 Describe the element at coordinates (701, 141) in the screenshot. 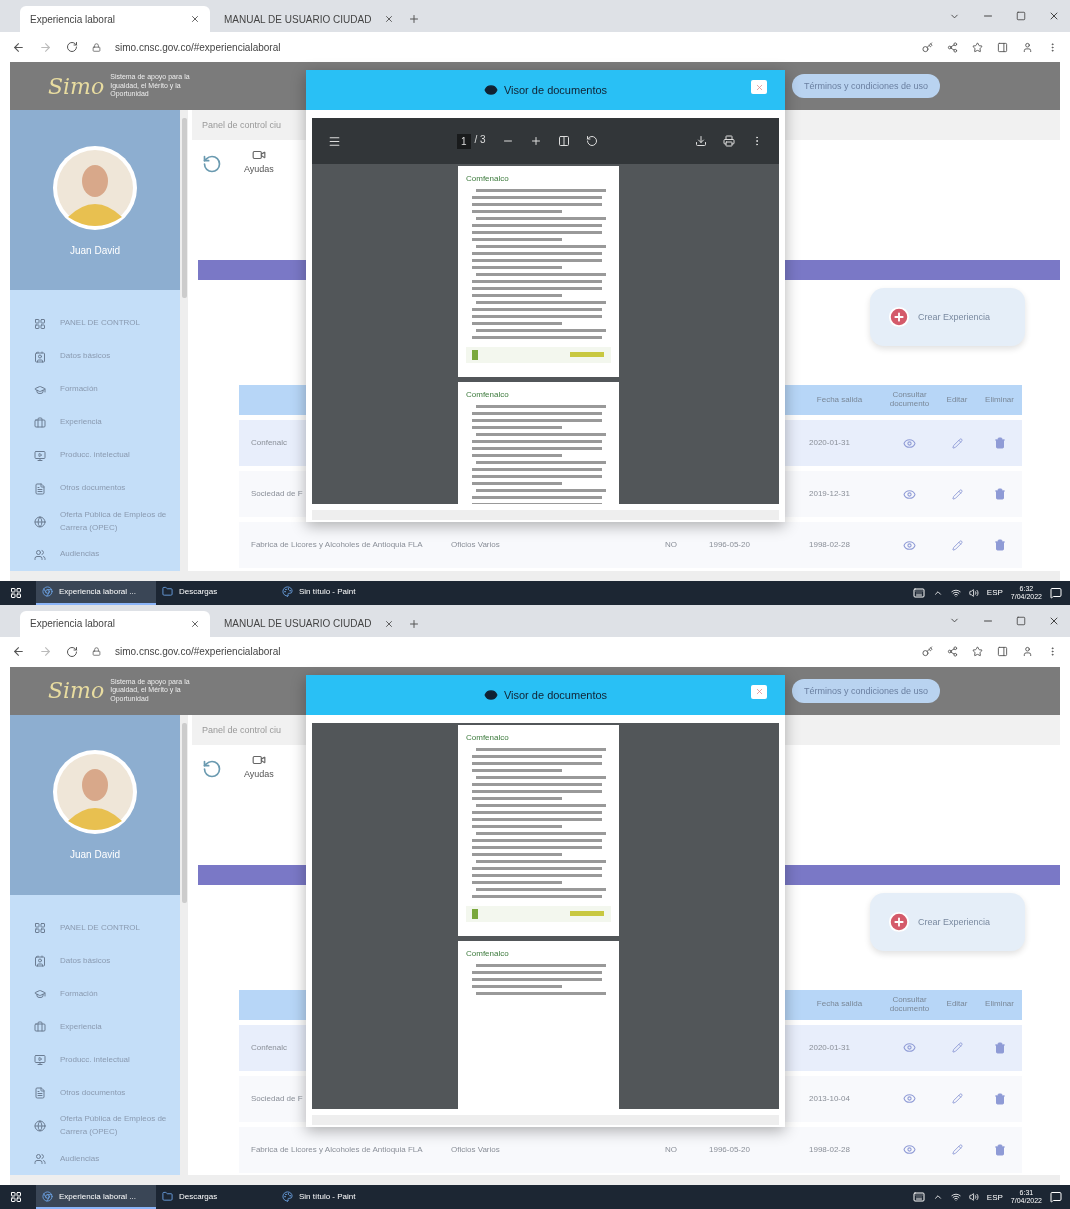

I see `download-icon` at that location.